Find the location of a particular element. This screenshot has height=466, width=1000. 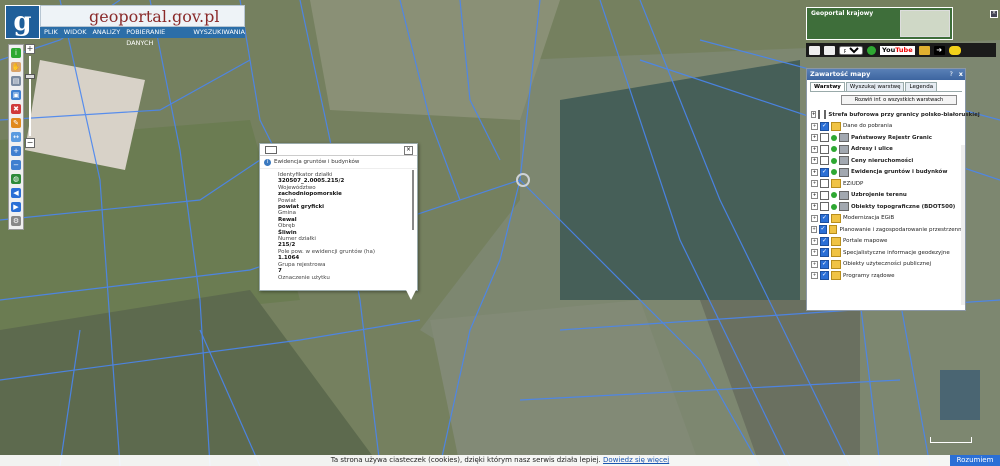

layer-row: + Państwowy Rejestr Granic is located at coordinates (886, 138).